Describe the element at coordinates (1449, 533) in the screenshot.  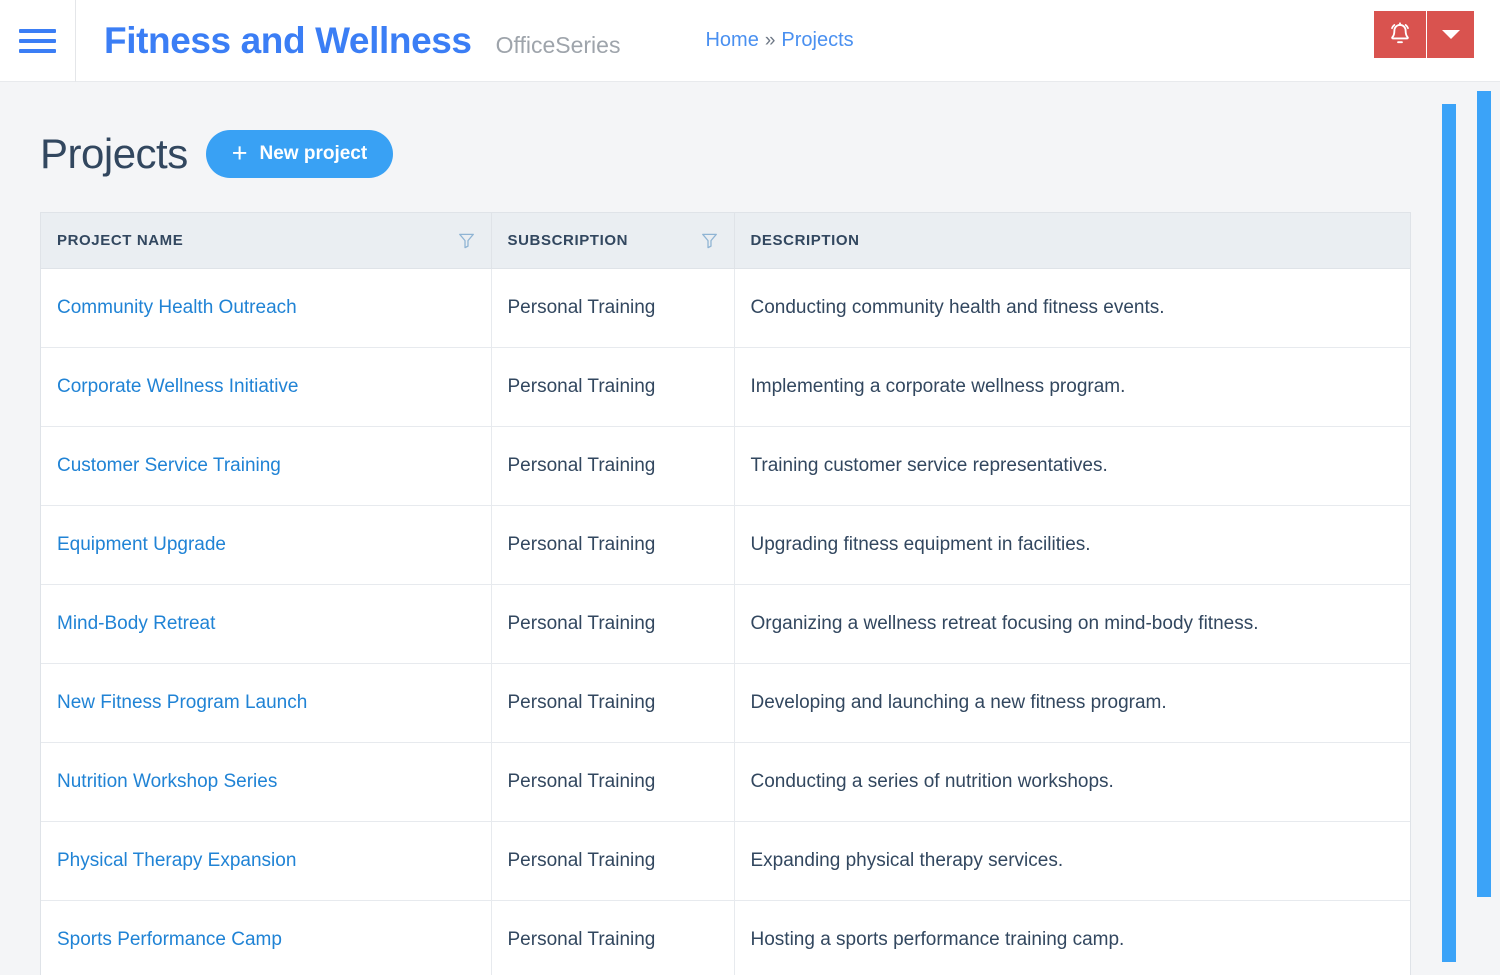
I see `inner-vertical-scrollbar` at that location.